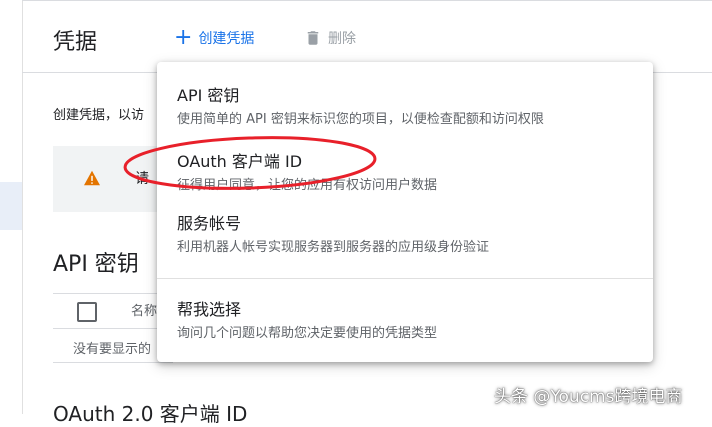 The width and height of the screenshot is (712, 427). I want to click on name-column-header: 名称, so click(144, 309).